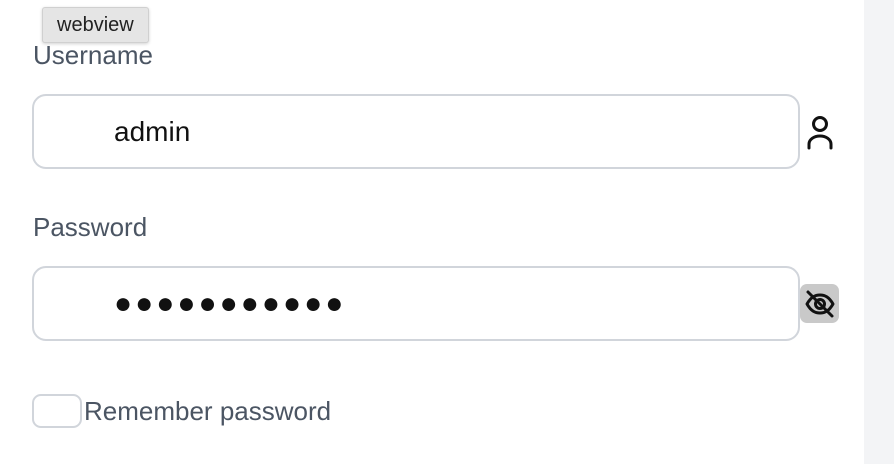 The width and height of the screenshot is (894, 464). I want to click on password-field: ●●●●●●●●●●●, so click(416, 303).